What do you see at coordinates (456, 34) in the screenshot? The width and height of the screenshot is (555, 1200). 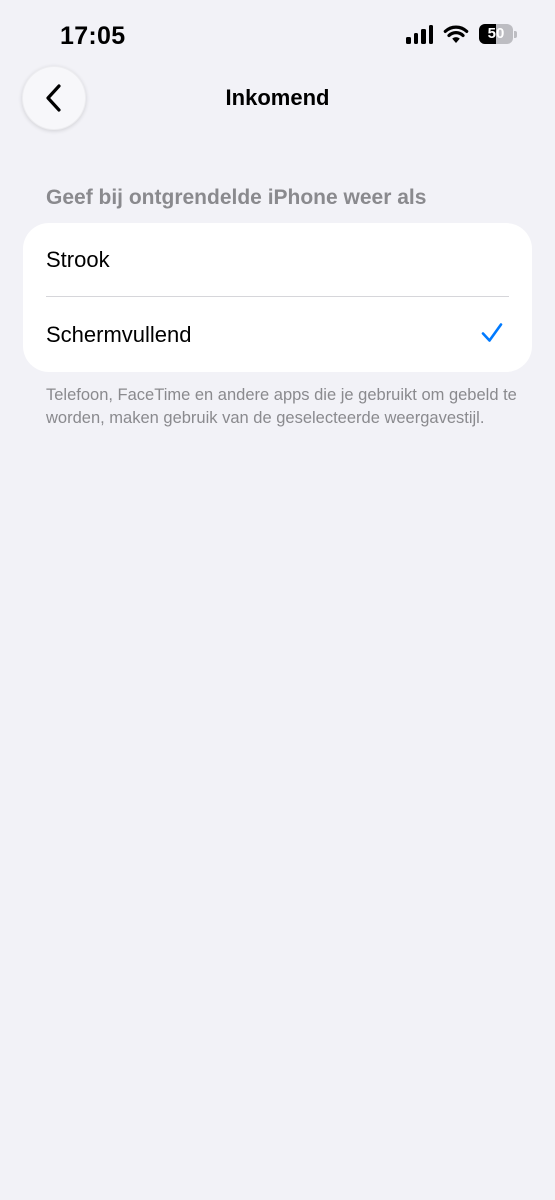 I see `wifi-icon` at bounding box center [456, 34].